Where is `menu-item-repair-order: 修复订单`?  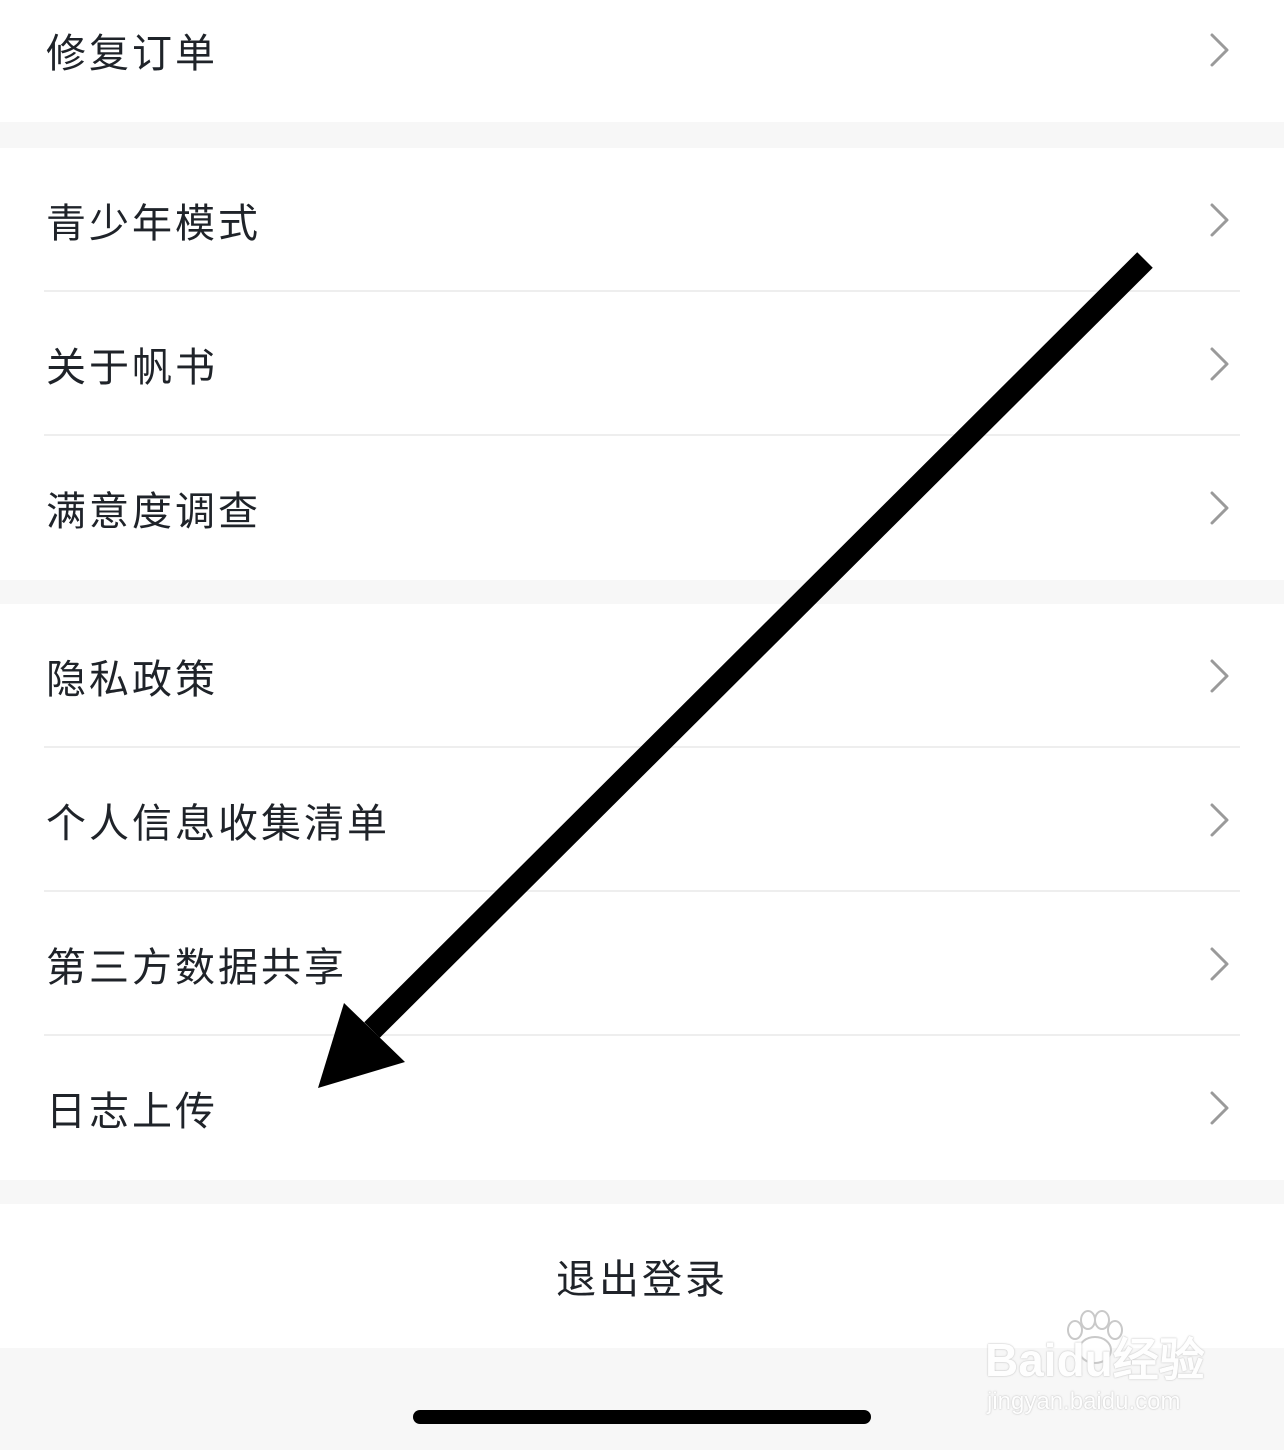
menu-item-repair-order: 修复订单 is located at coordinates (642, 61).